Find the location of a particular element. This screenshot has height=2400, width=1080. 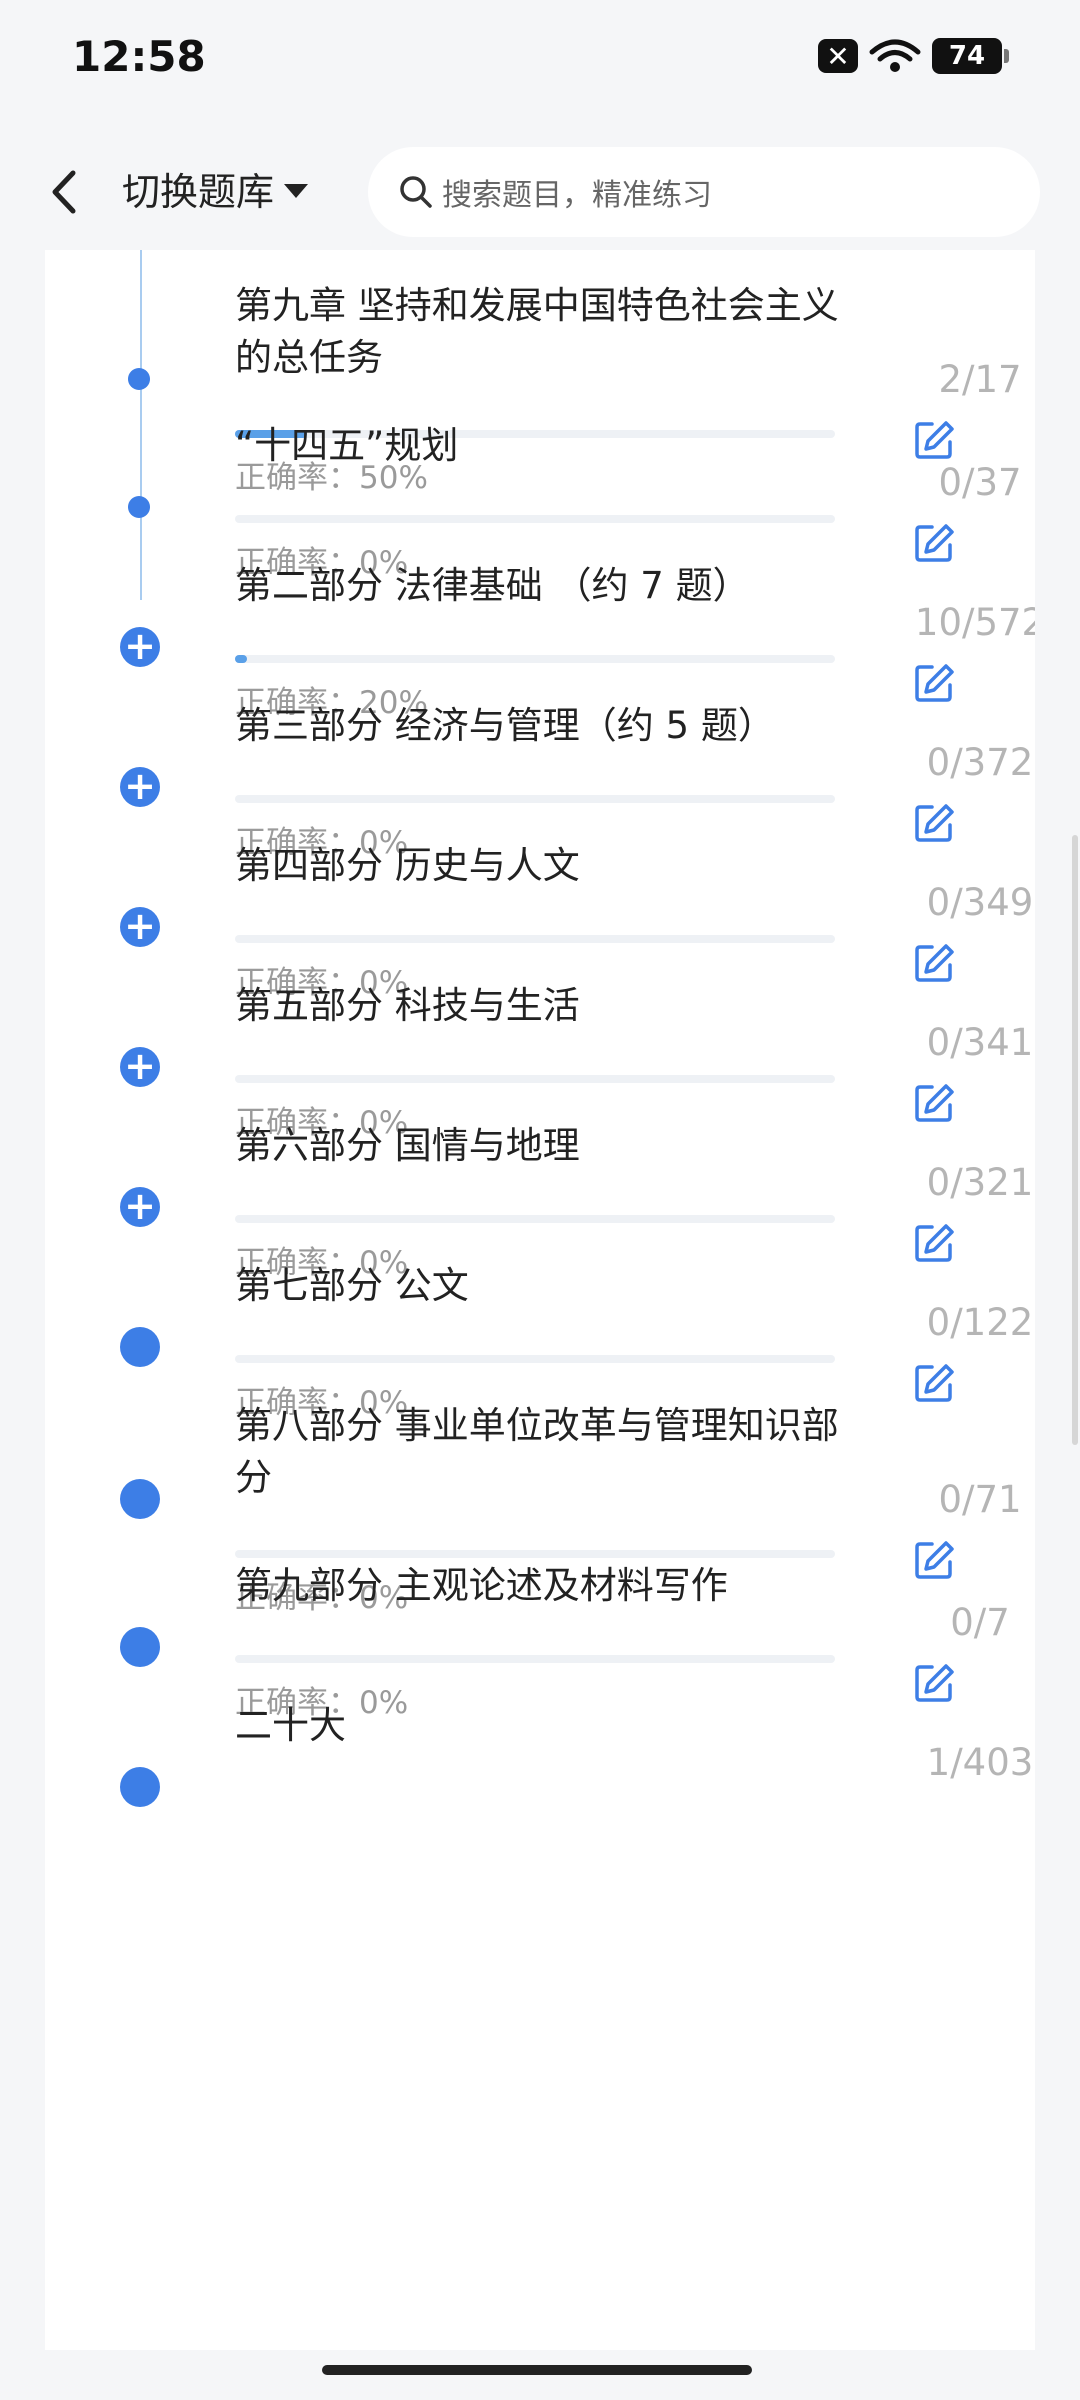

question-count: 0/7 is located at coordinates (980, 1622).